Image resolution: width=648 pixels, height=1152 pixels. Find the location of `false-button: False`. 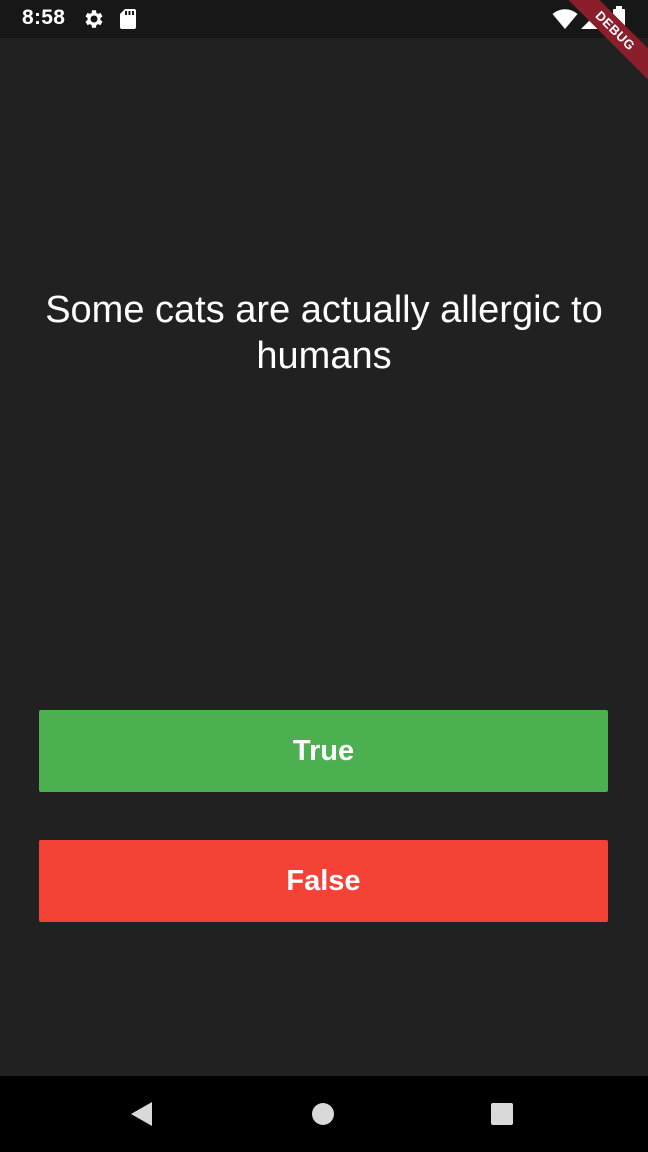

false-button: False is located at coordinates (323, 881).